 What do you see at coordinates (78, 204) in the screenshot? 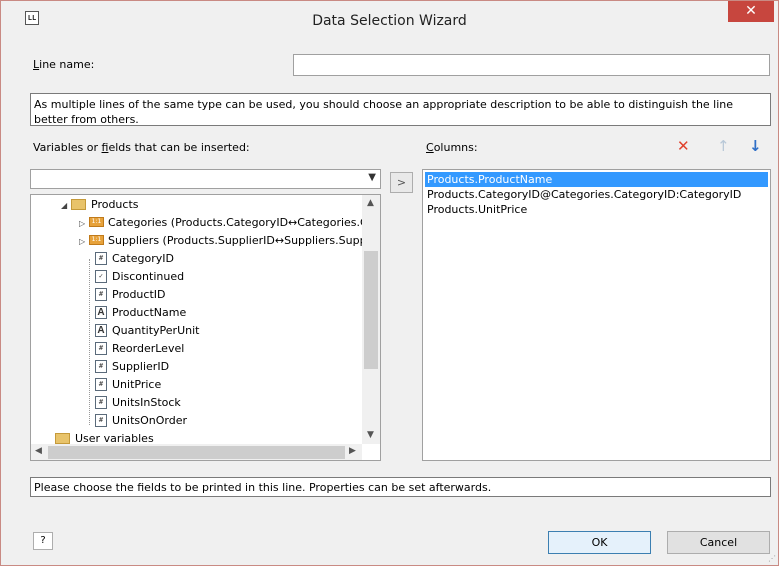
I see `folder-icon` at bounding box center [78, 204].